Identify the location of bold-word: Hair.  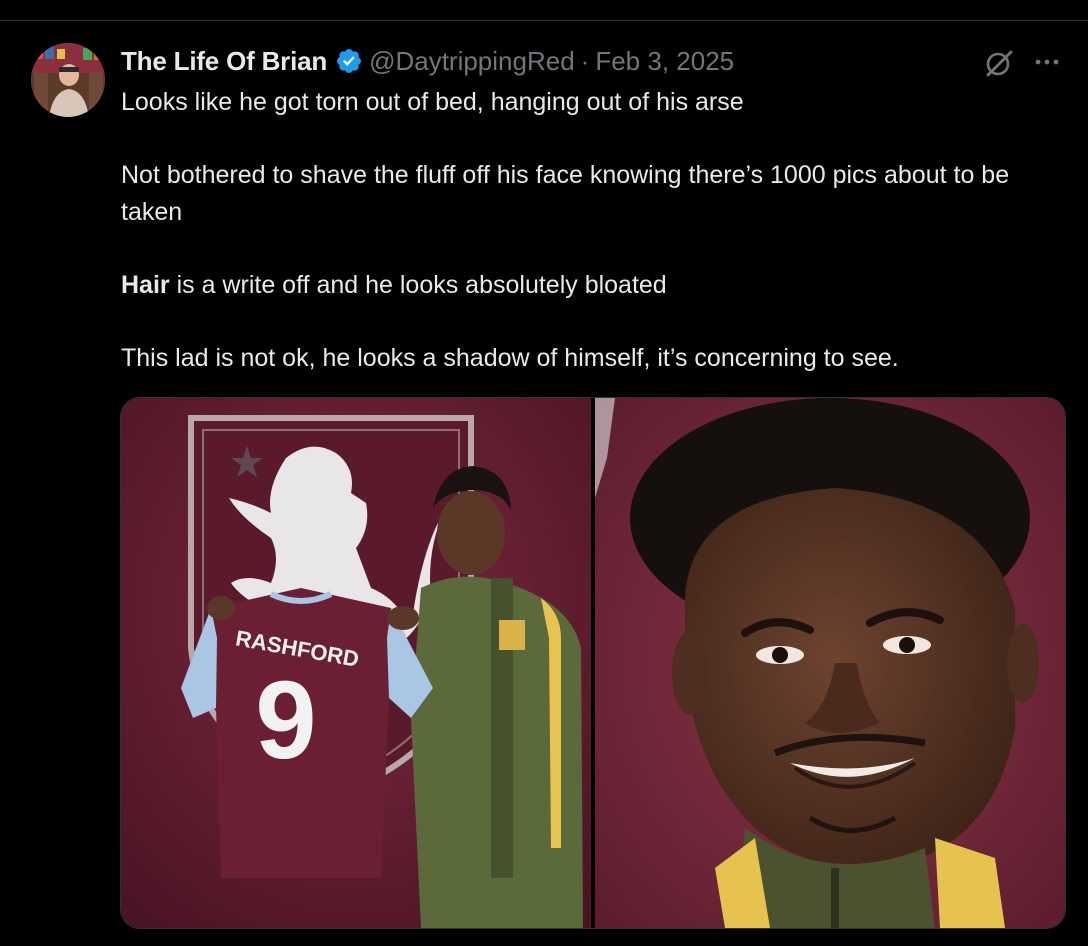
(145, 285).